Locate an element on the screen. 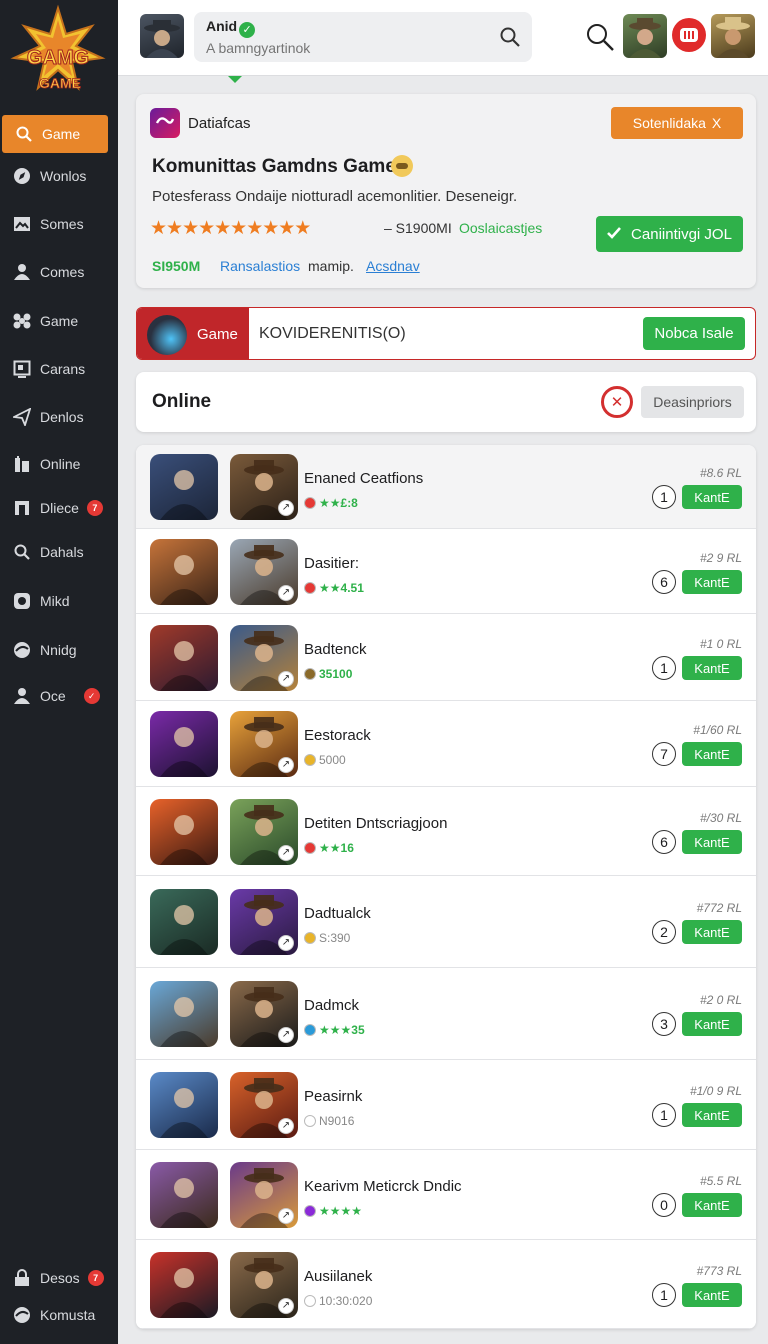 This screenshot has width=768, height=1344. game-row: ↗ Detiten Dntscriagjoon ★★16 #/30 RL 6 KantE is located at coordinates (446, 831).